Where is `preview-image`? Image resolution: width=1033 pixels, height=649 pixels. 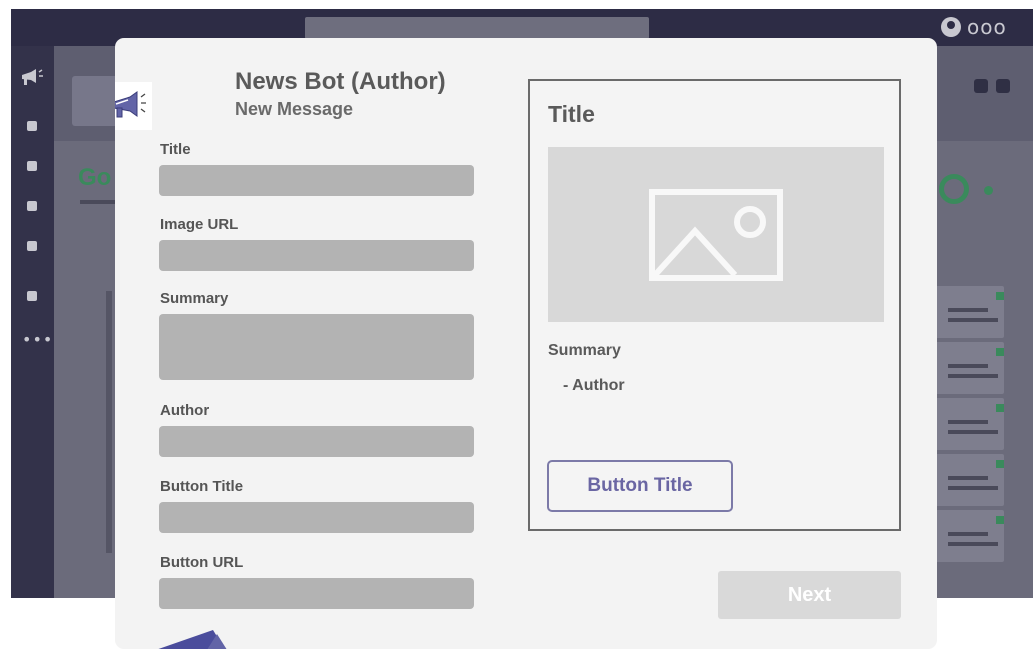 preview-image is located at coordinates (716, 234).